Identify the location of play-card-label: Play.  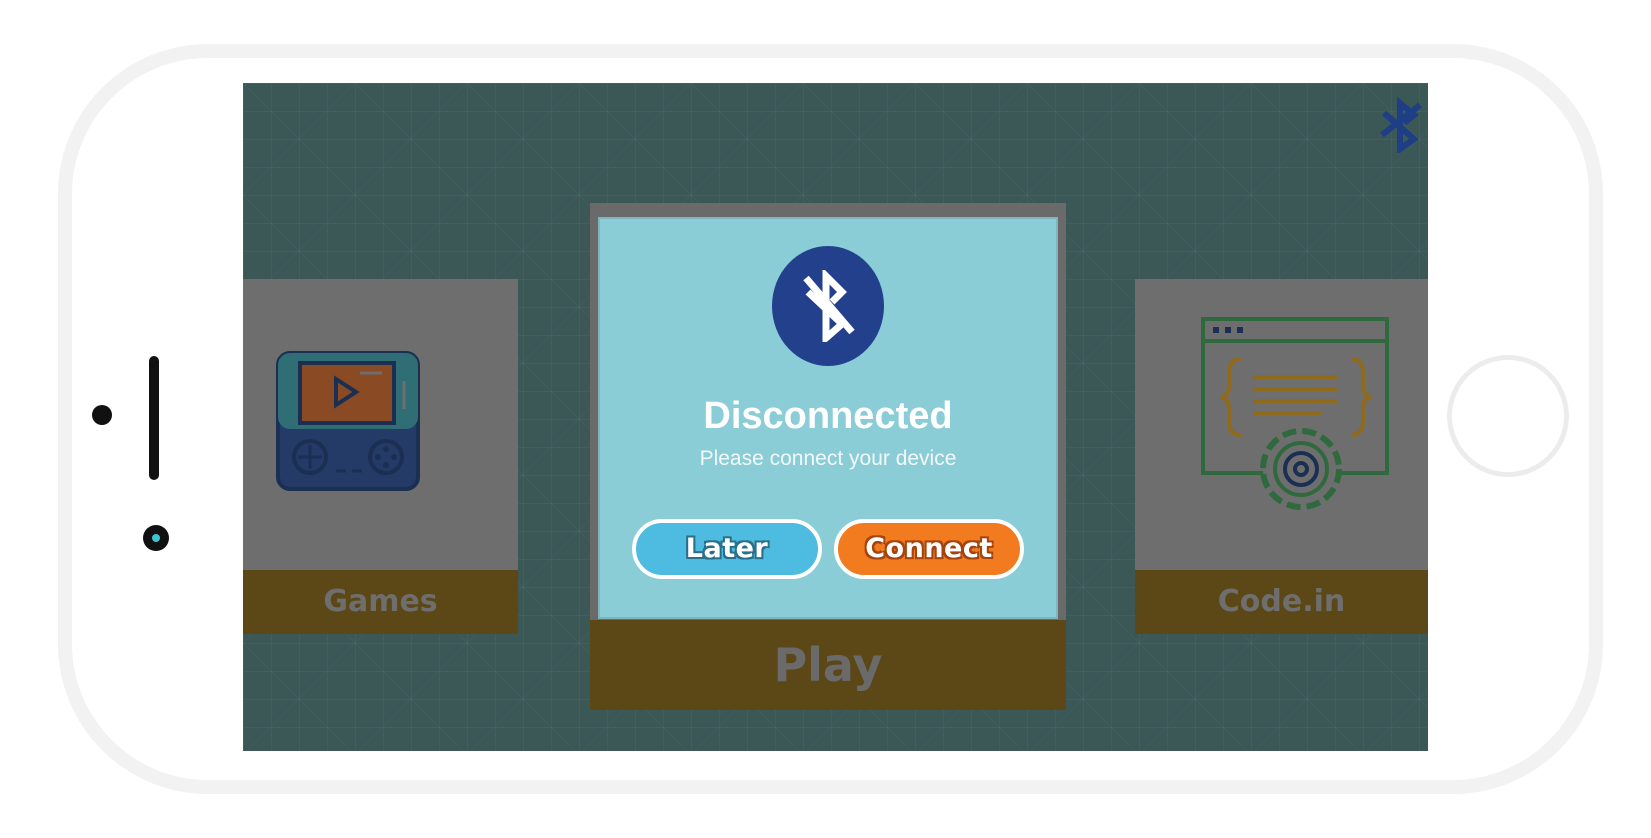
(828, 665).